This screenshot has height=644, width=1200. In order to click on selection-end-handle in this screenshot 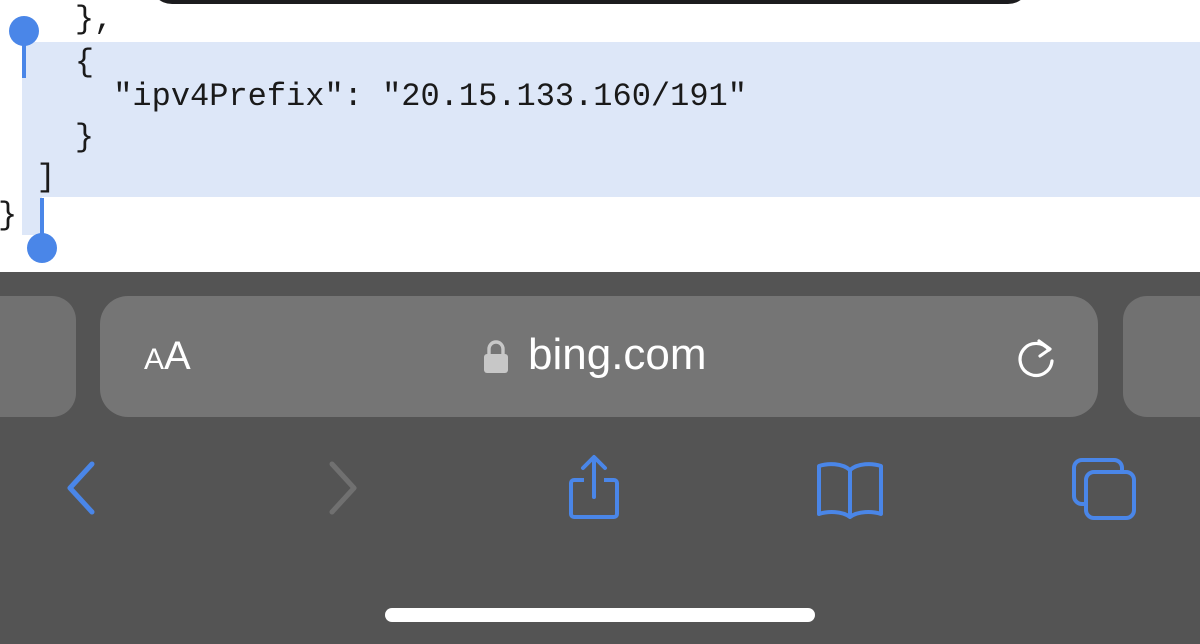, I will do `click(42, 248)`.